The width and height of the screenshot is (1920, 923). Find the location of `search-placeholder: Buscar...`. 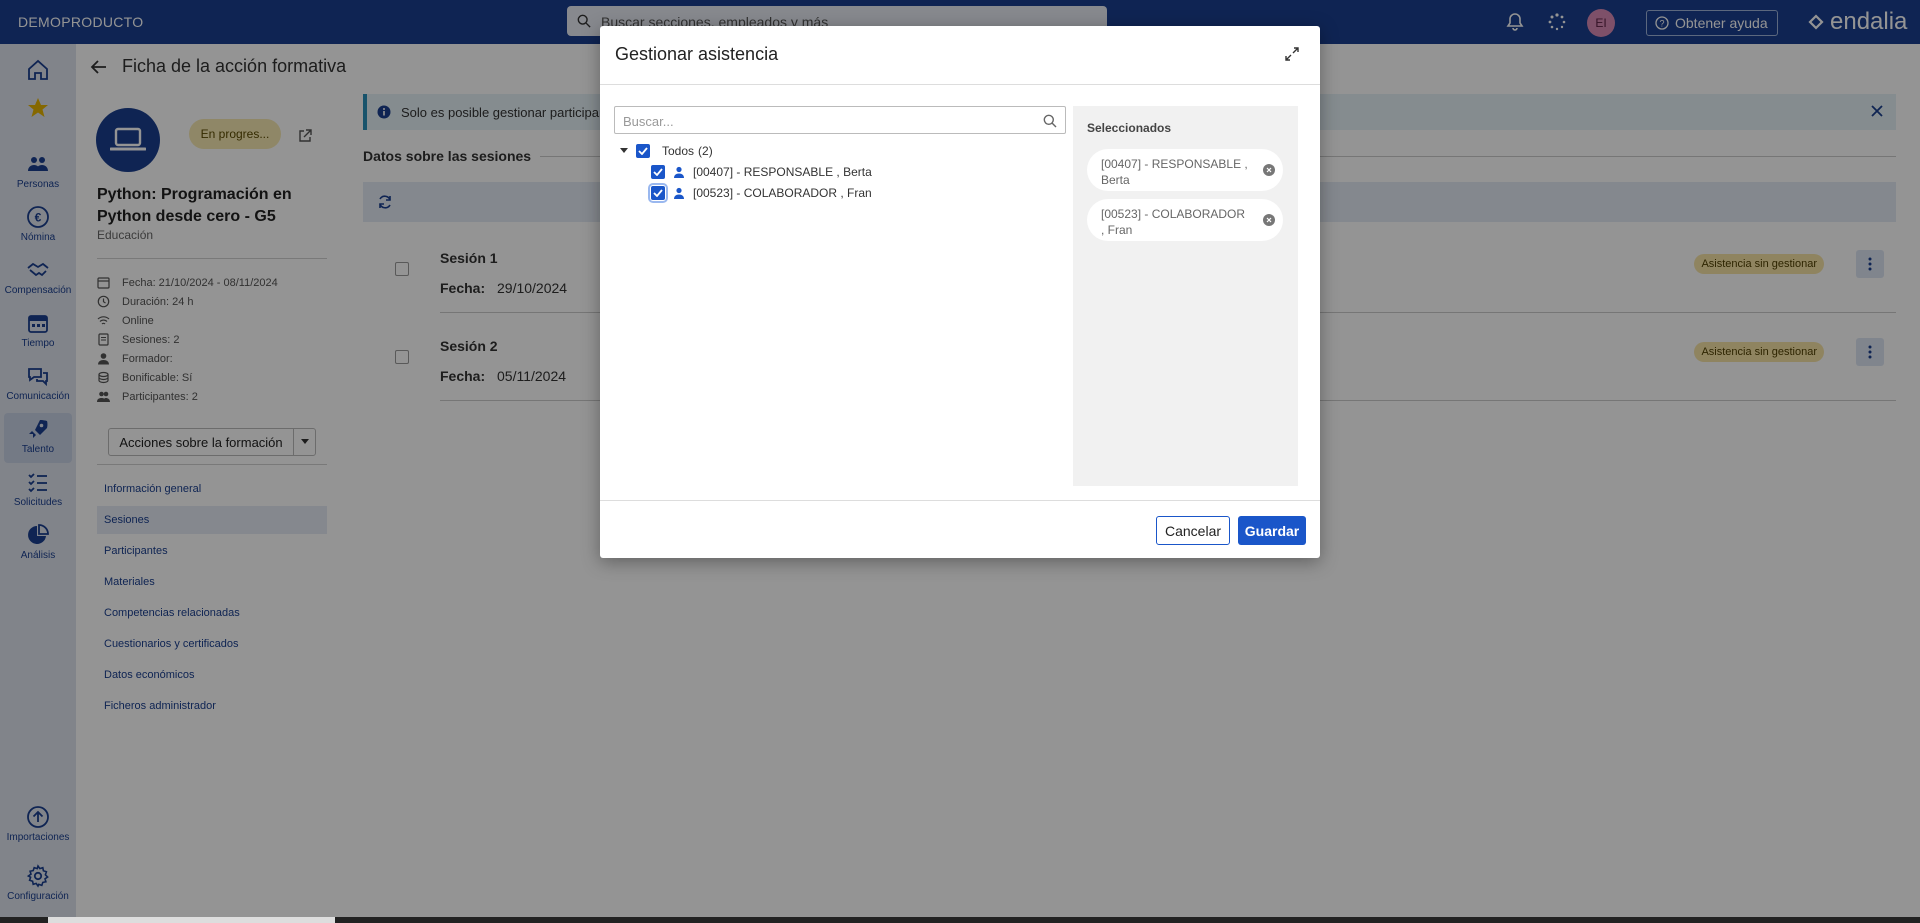

search-placeholder: Buscar... is located at coordinates (648, 121).